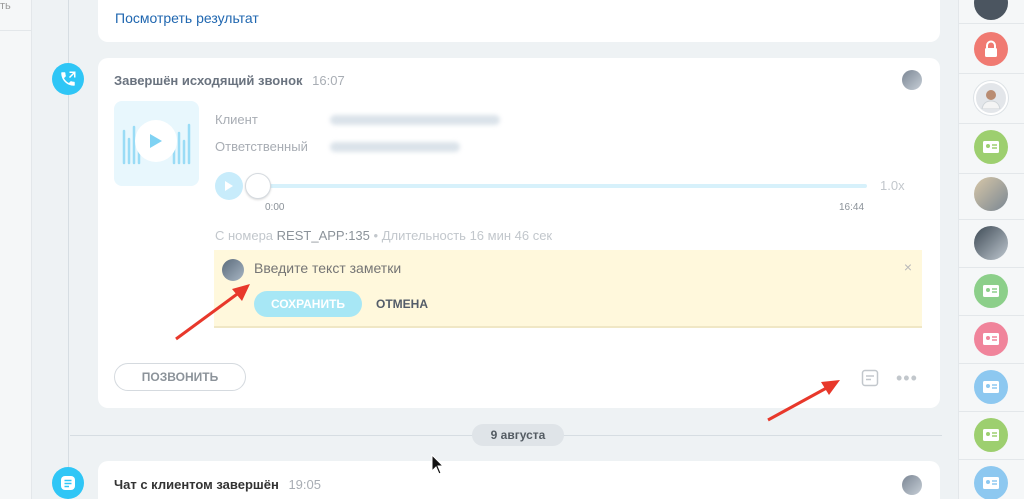  What do you see at coordinates (244, 235) in the screenshot?
I see `meta-prefix: С номера` at bounding box center [244, 235].